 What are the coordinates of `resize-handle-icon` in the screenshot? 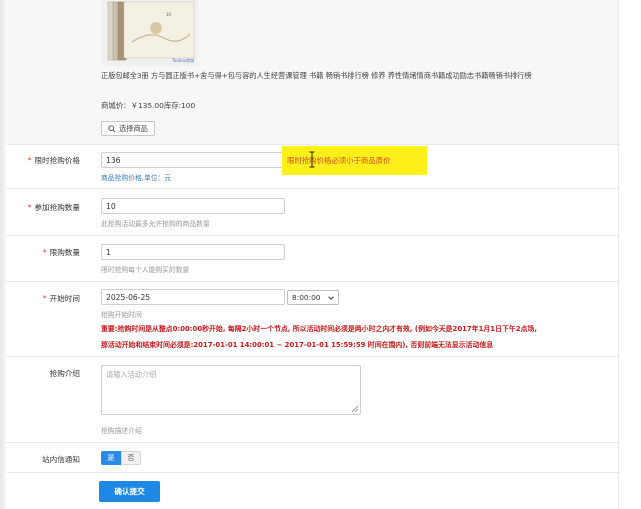 It's located at (355, 409).